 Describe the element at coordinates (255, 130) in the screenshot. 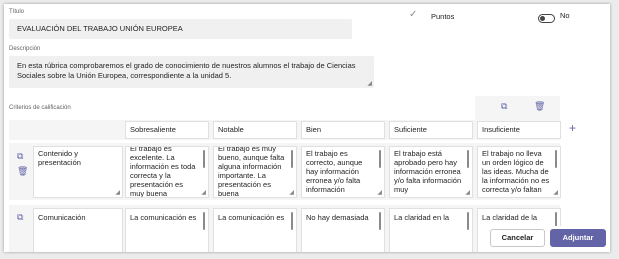

I see `level-header-notable: Notable` at that location.